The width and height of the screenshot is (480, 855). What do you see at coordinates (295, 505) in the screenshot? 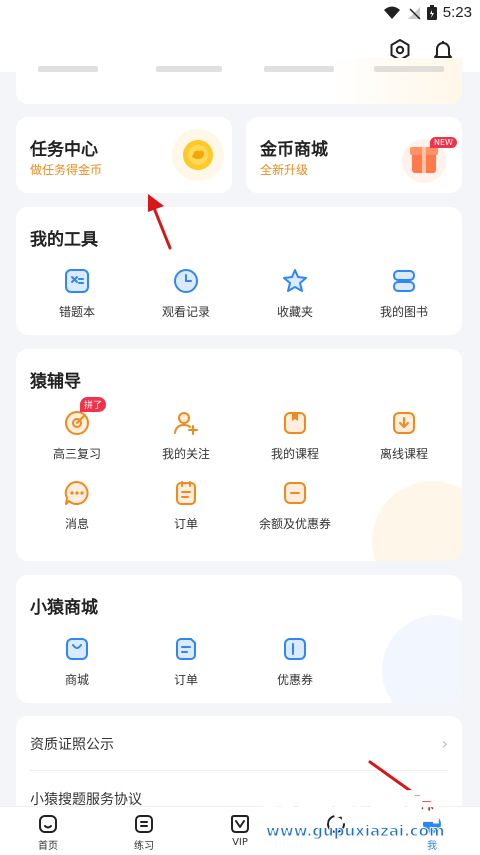
I see `tutor-balance-coupons: 余额及优惠券` at bounding box center [295, 505].